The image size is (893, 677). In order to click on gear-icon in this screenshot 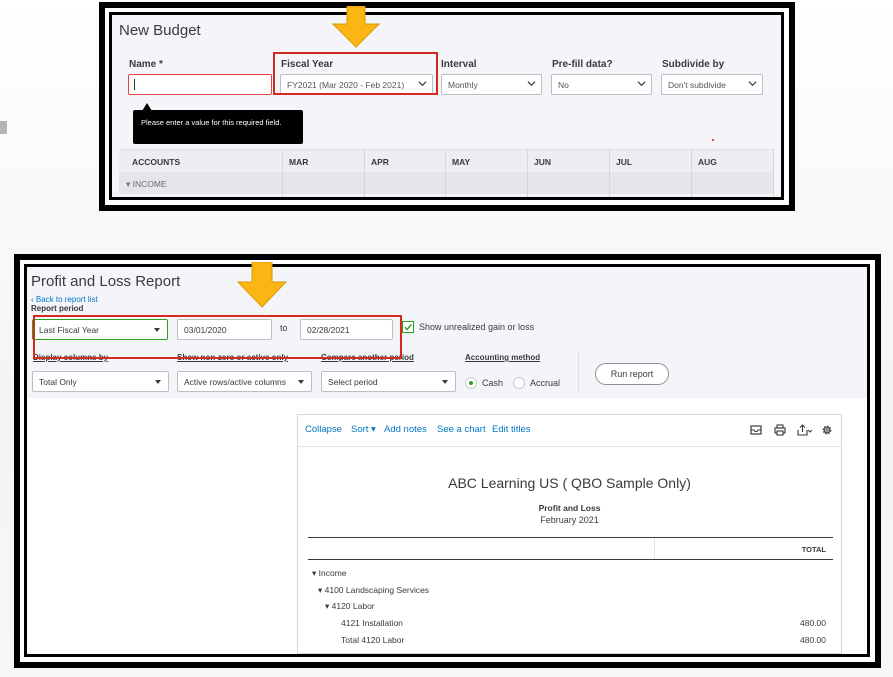, I will do `click(827, 430)`.